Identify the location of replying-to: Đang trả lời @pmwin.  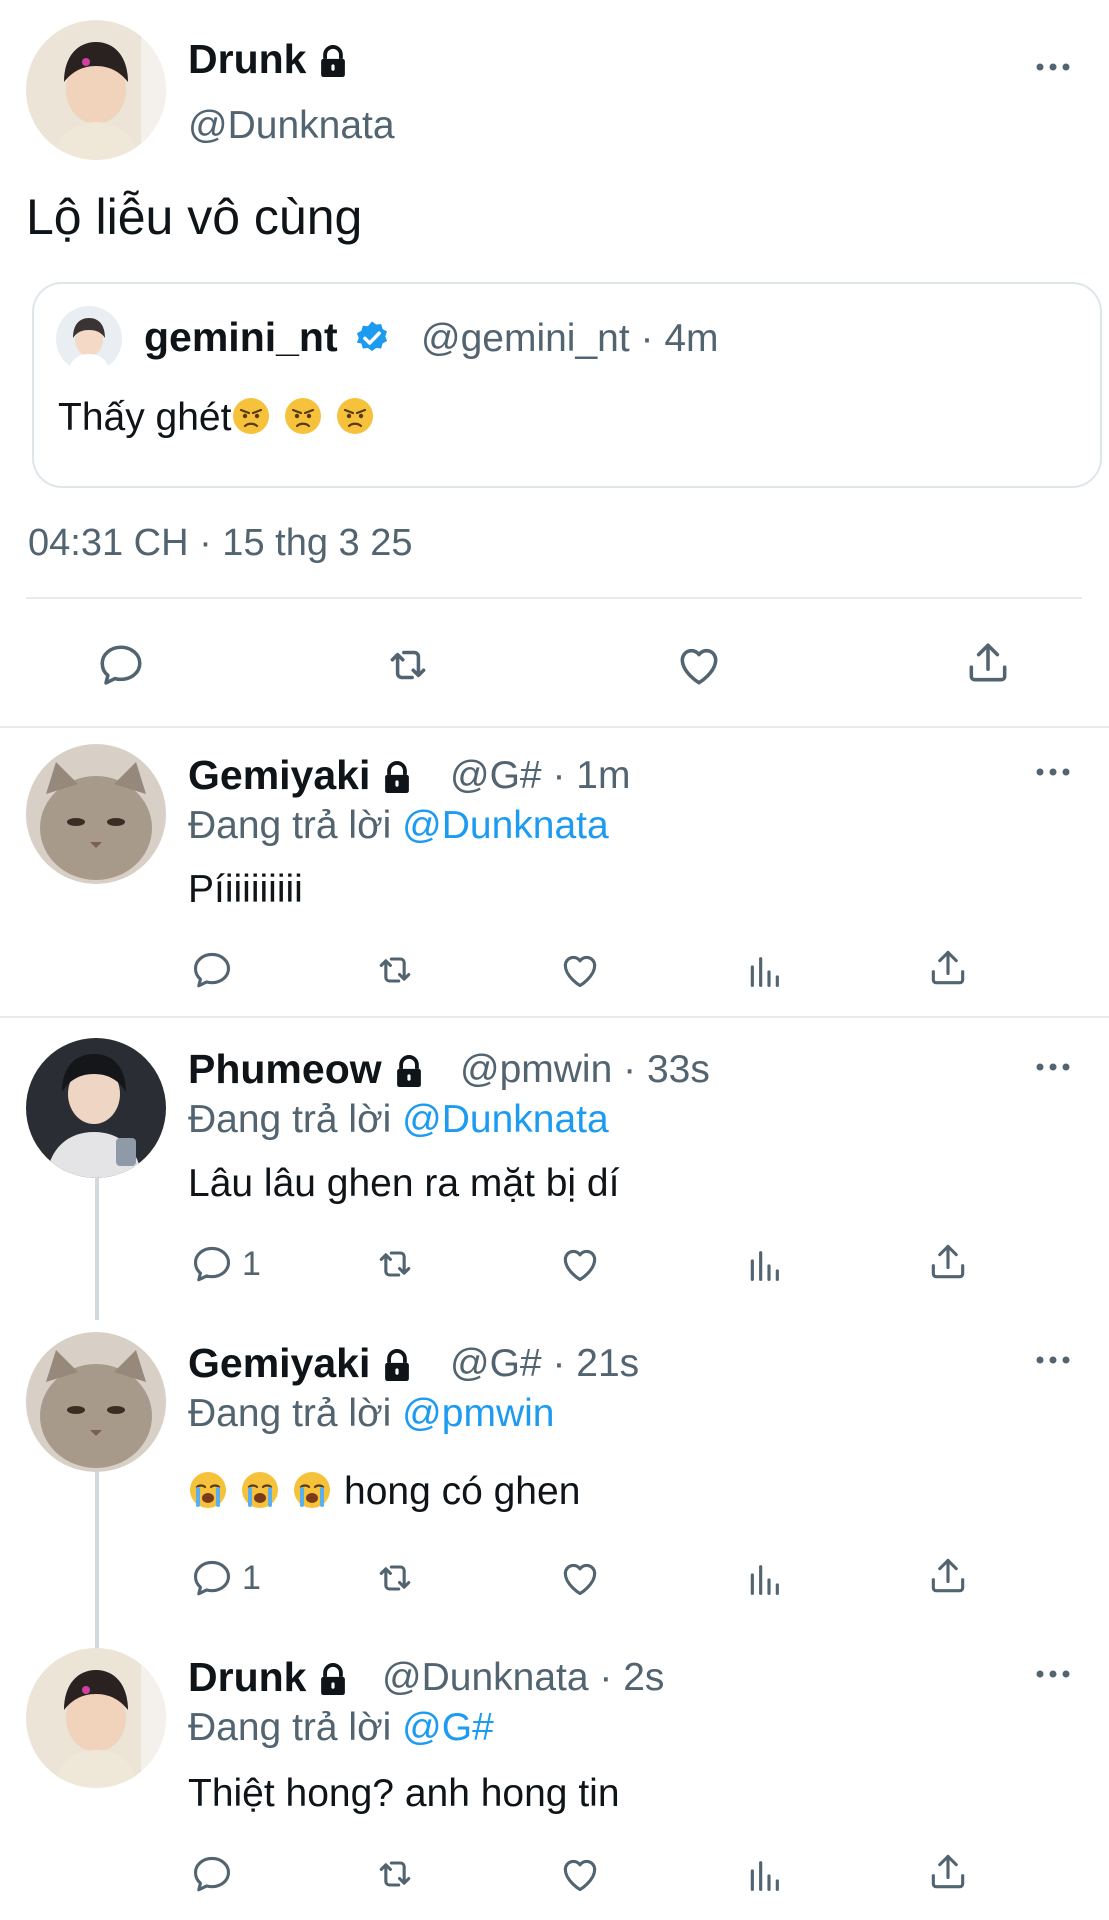
(371, 1413).